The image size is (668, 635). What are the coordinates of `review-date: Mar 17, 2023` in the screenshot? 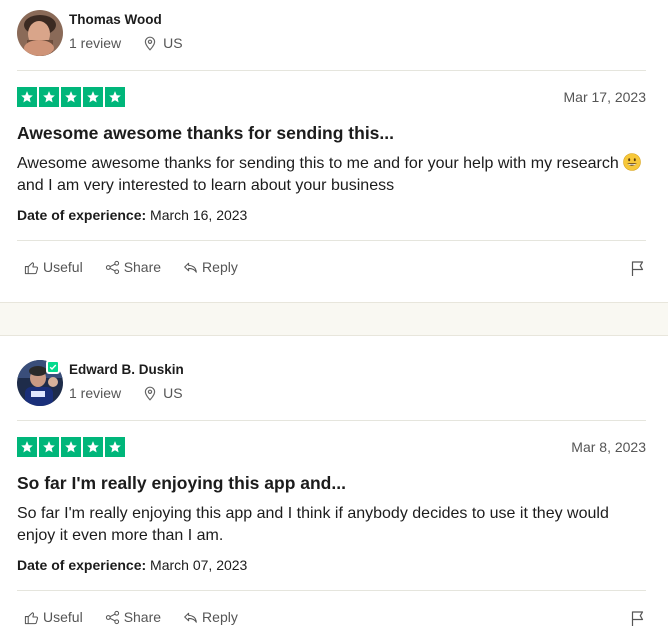 It's located at (605, 97).